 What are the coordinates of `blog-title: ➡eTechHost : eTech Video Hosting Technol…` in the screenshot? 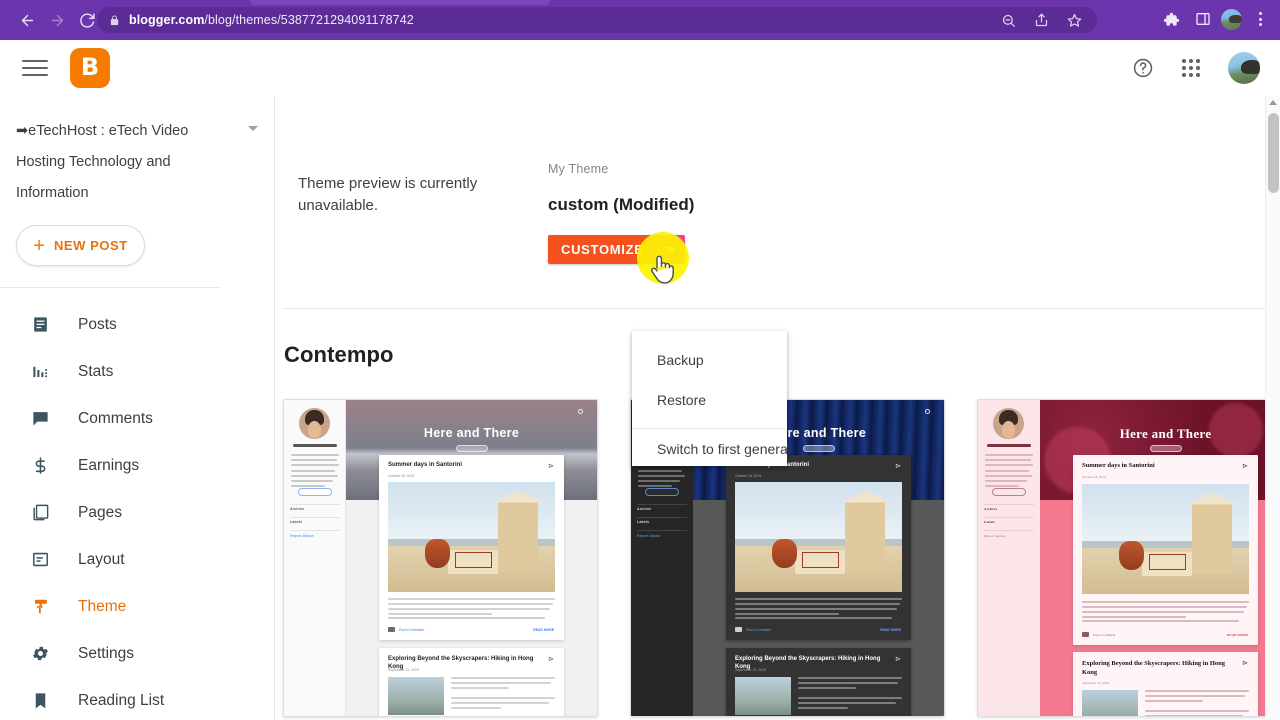 It's located at (102, 162).